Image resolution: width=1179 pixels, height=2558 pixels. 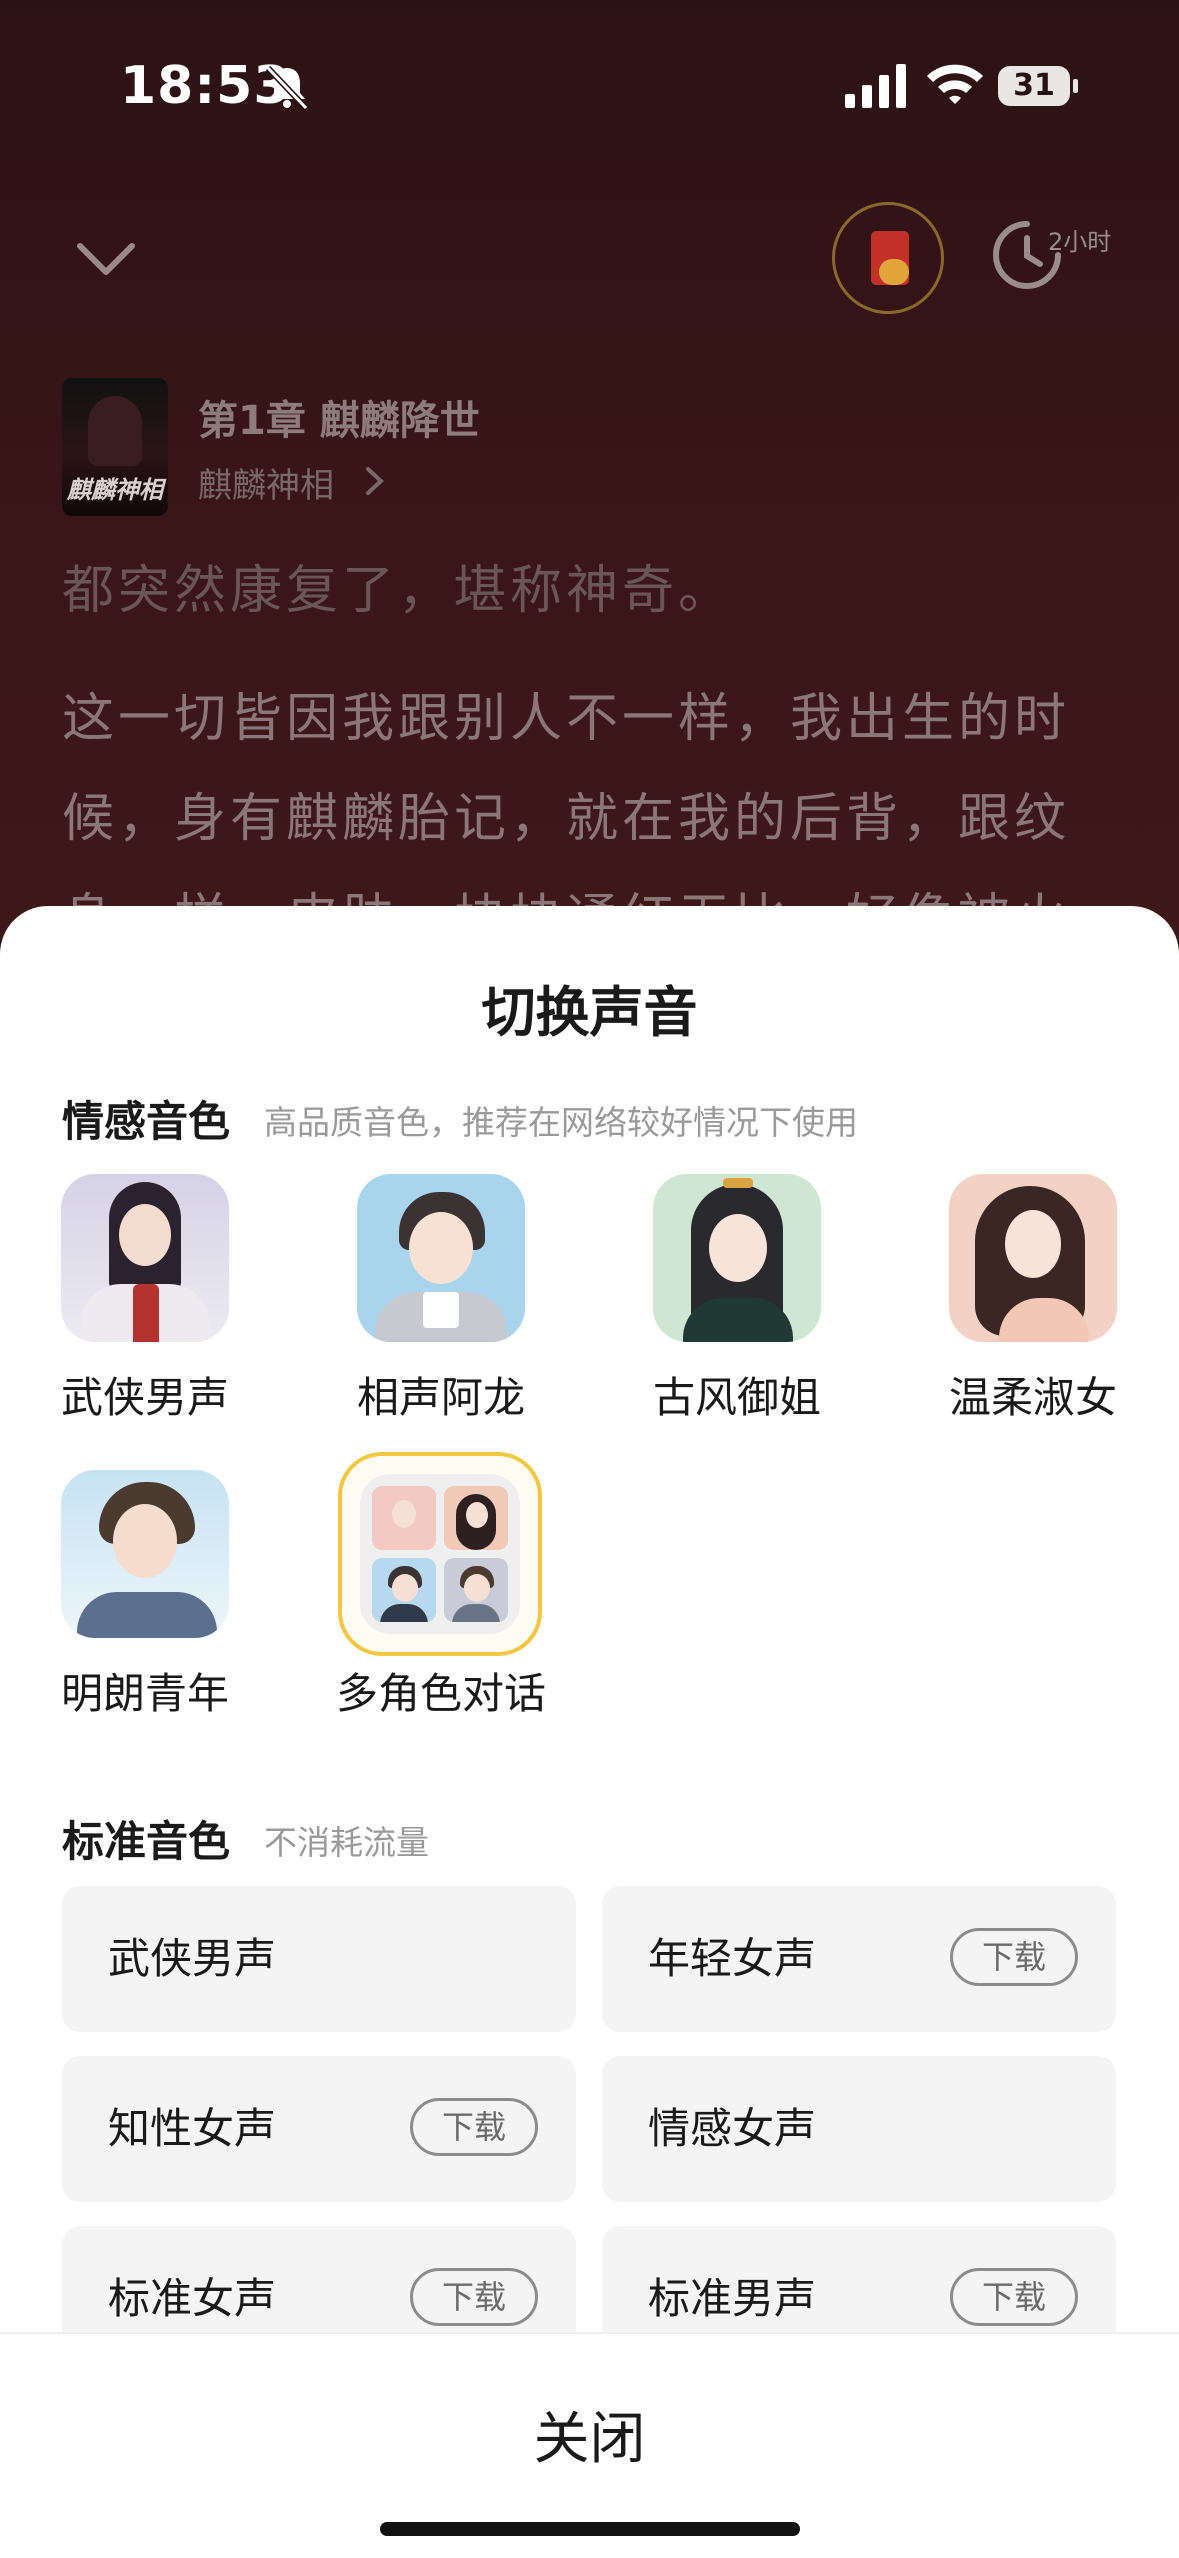 I want to click on standard-section-subtitle: 不消耗流量, so click(x=346, y=1842).